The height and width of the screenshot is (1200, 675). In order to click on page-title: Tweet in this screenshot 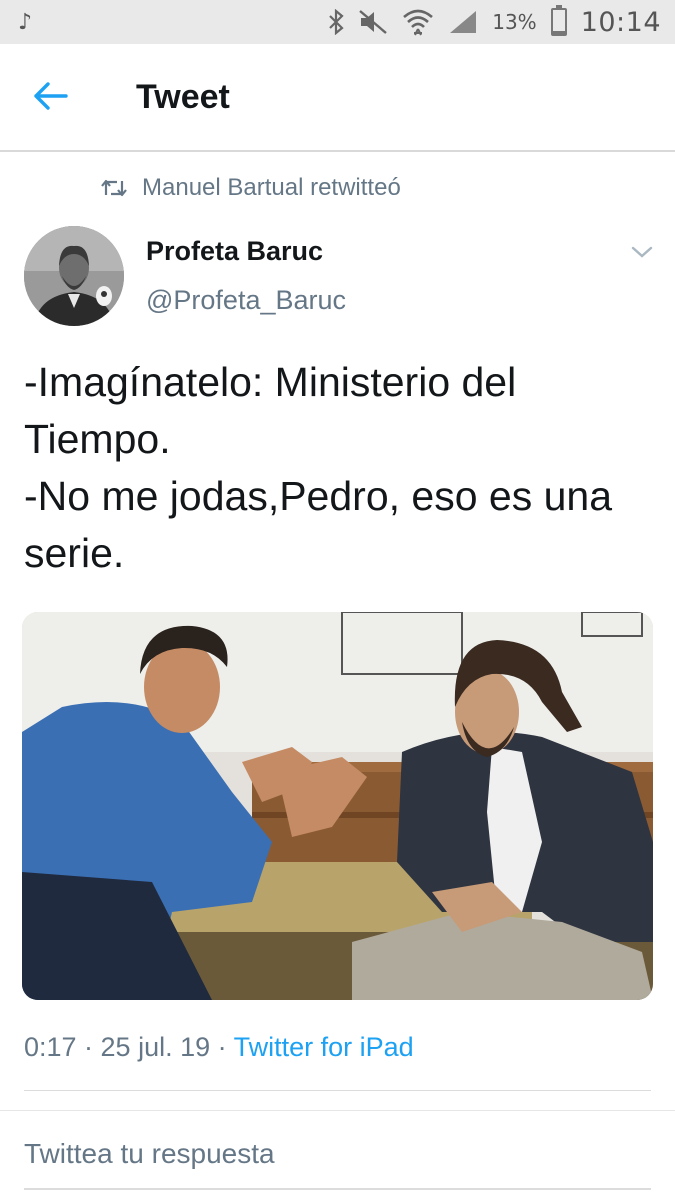, I will do `click(183, 97)`.